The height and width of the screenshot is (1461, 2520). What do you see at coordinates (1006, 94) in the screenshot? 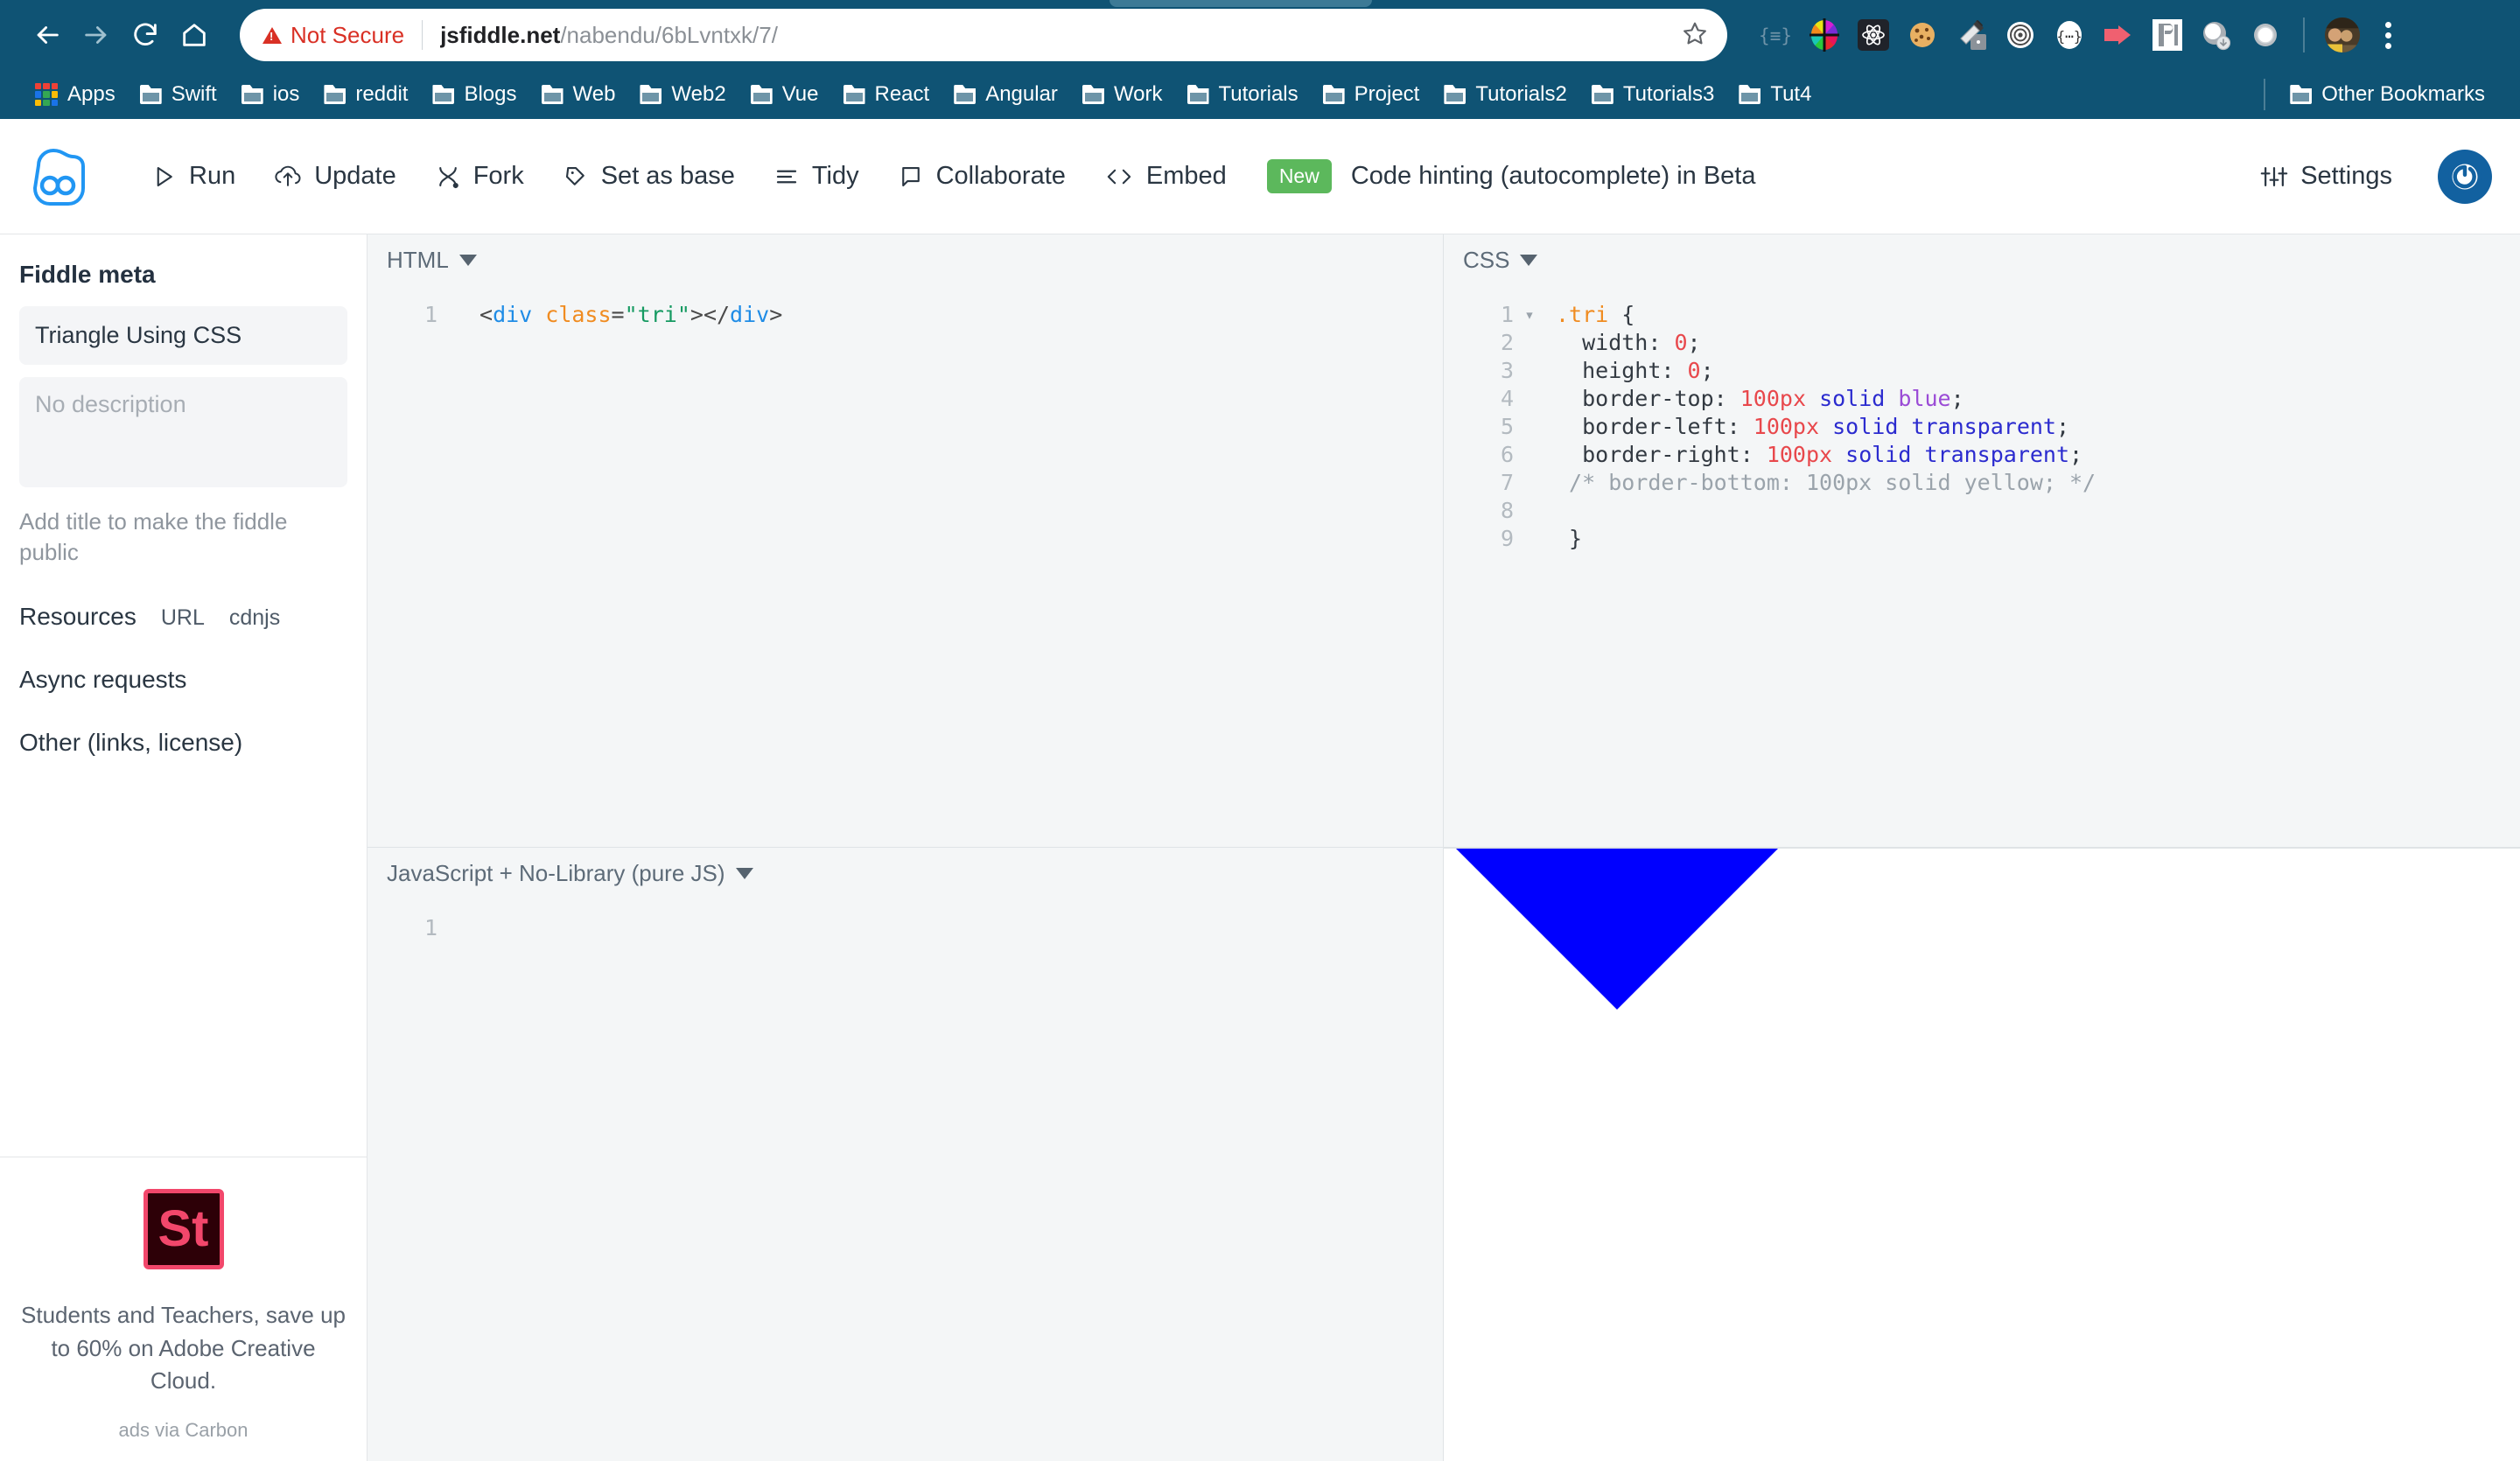
I see `bookmark-angular: Angular` at bounding box center [1006, 94].